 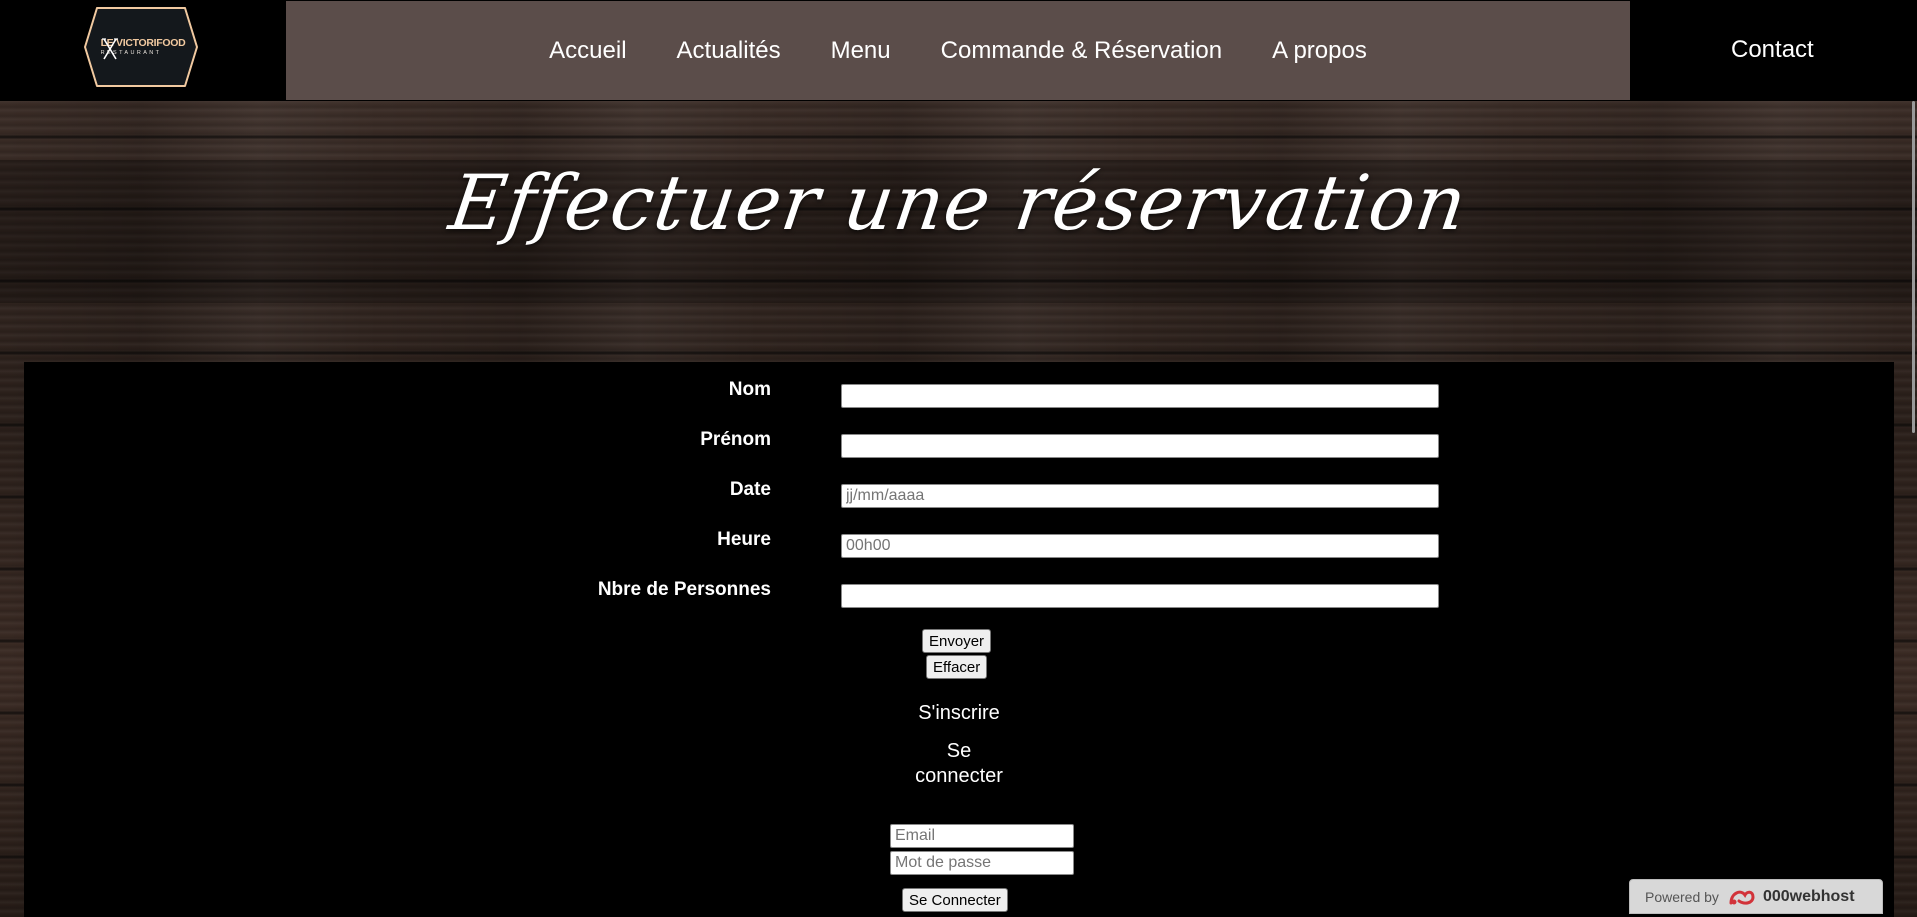 I want to click on nav-item-menu: Menu, so click(x=861, y=51).